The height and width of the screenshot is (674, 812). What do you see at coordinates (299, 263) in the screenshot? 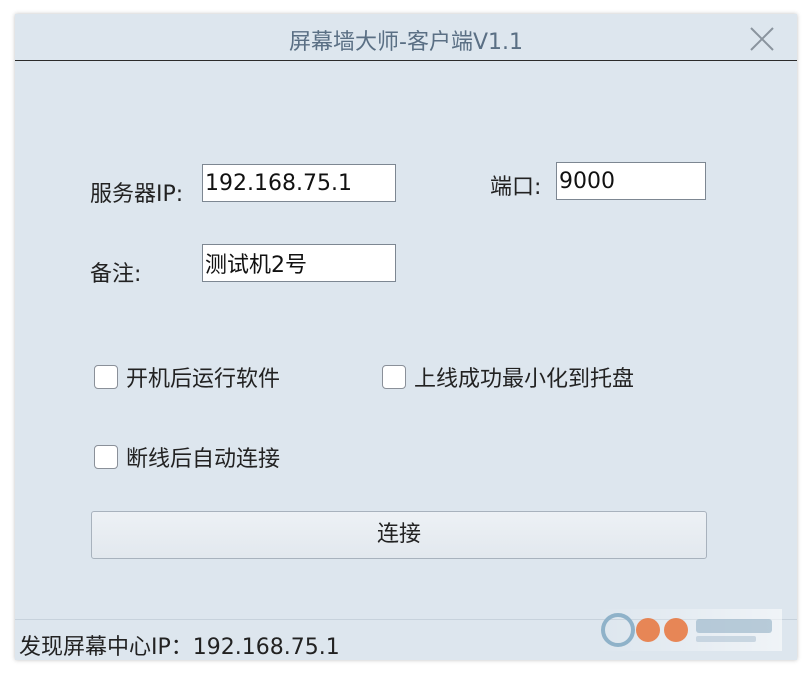
I see `note-input` at bounding box center [299, 263].